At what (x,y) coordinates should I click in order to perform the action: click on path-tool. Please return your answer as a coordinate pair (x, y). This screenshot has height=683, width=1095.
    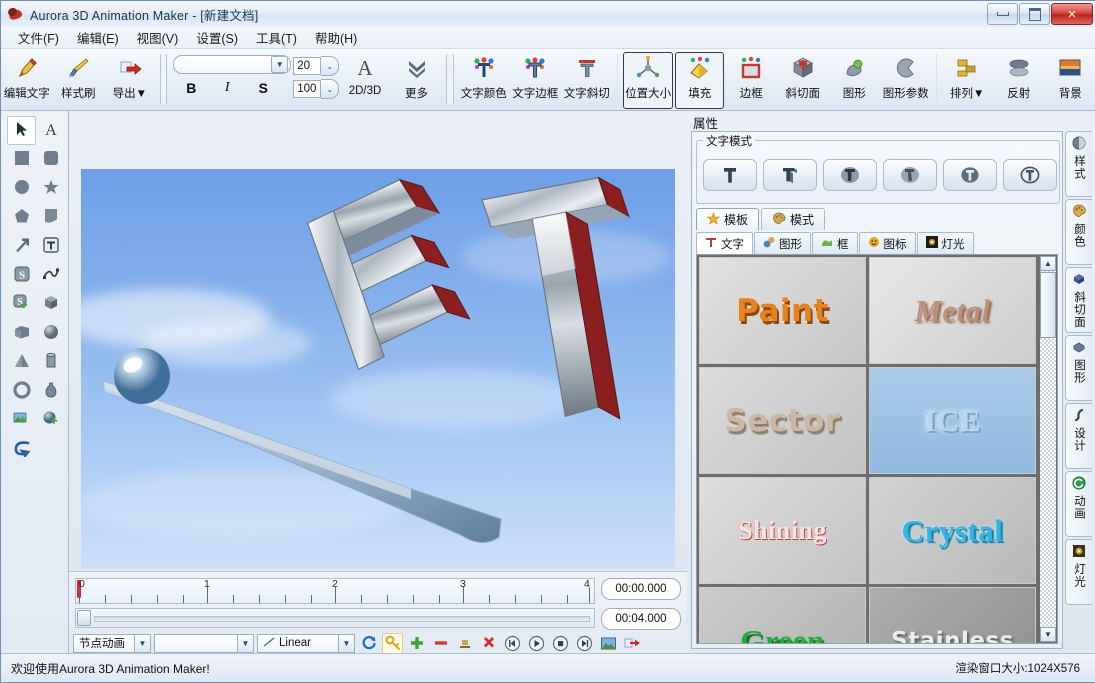
    Looking at the image, I should click on (50, 275).